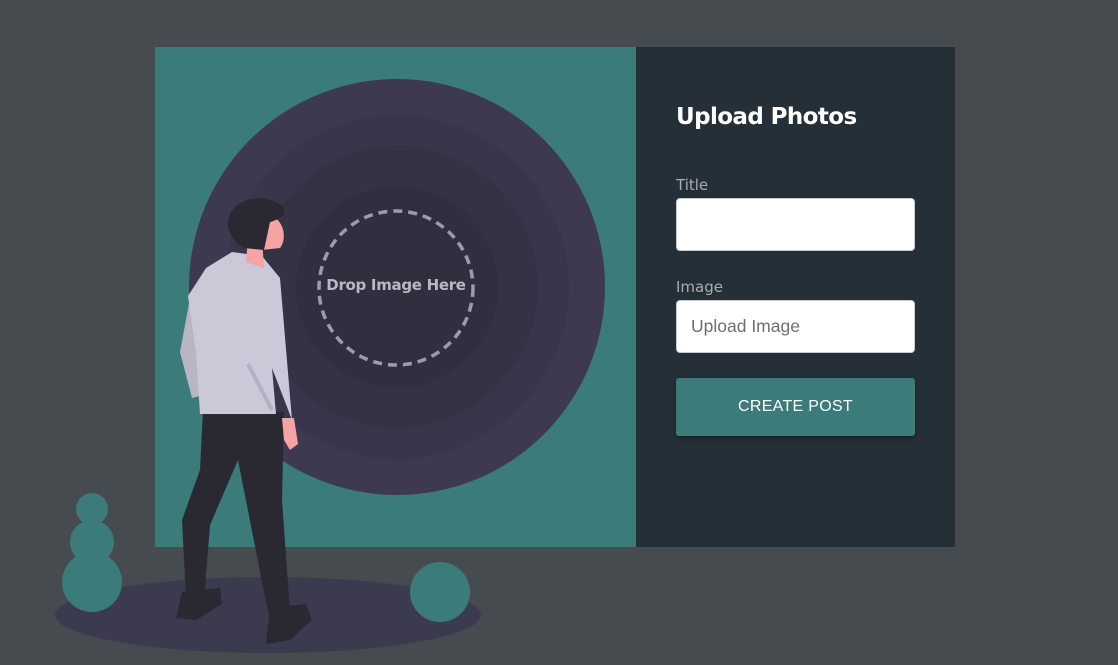 This screenshot has height=665, width=1118. Describe the element at coordinates (92, 552) in the screenshot. I see `plant-icon` at that location.